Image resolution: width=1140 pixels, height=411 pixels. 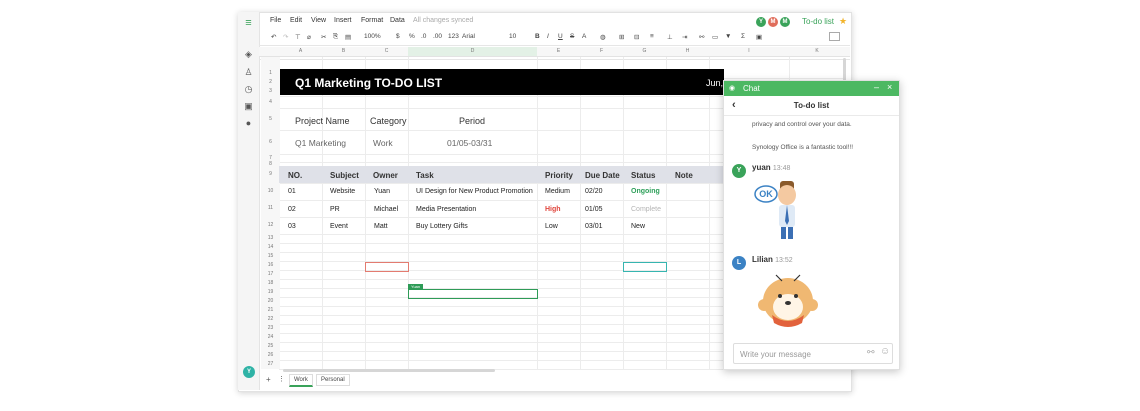 What do you see at coordinates (469, 143) in the screenshot?
I see `period-value: 01/05-03/31` at bounding box center [469, 143].